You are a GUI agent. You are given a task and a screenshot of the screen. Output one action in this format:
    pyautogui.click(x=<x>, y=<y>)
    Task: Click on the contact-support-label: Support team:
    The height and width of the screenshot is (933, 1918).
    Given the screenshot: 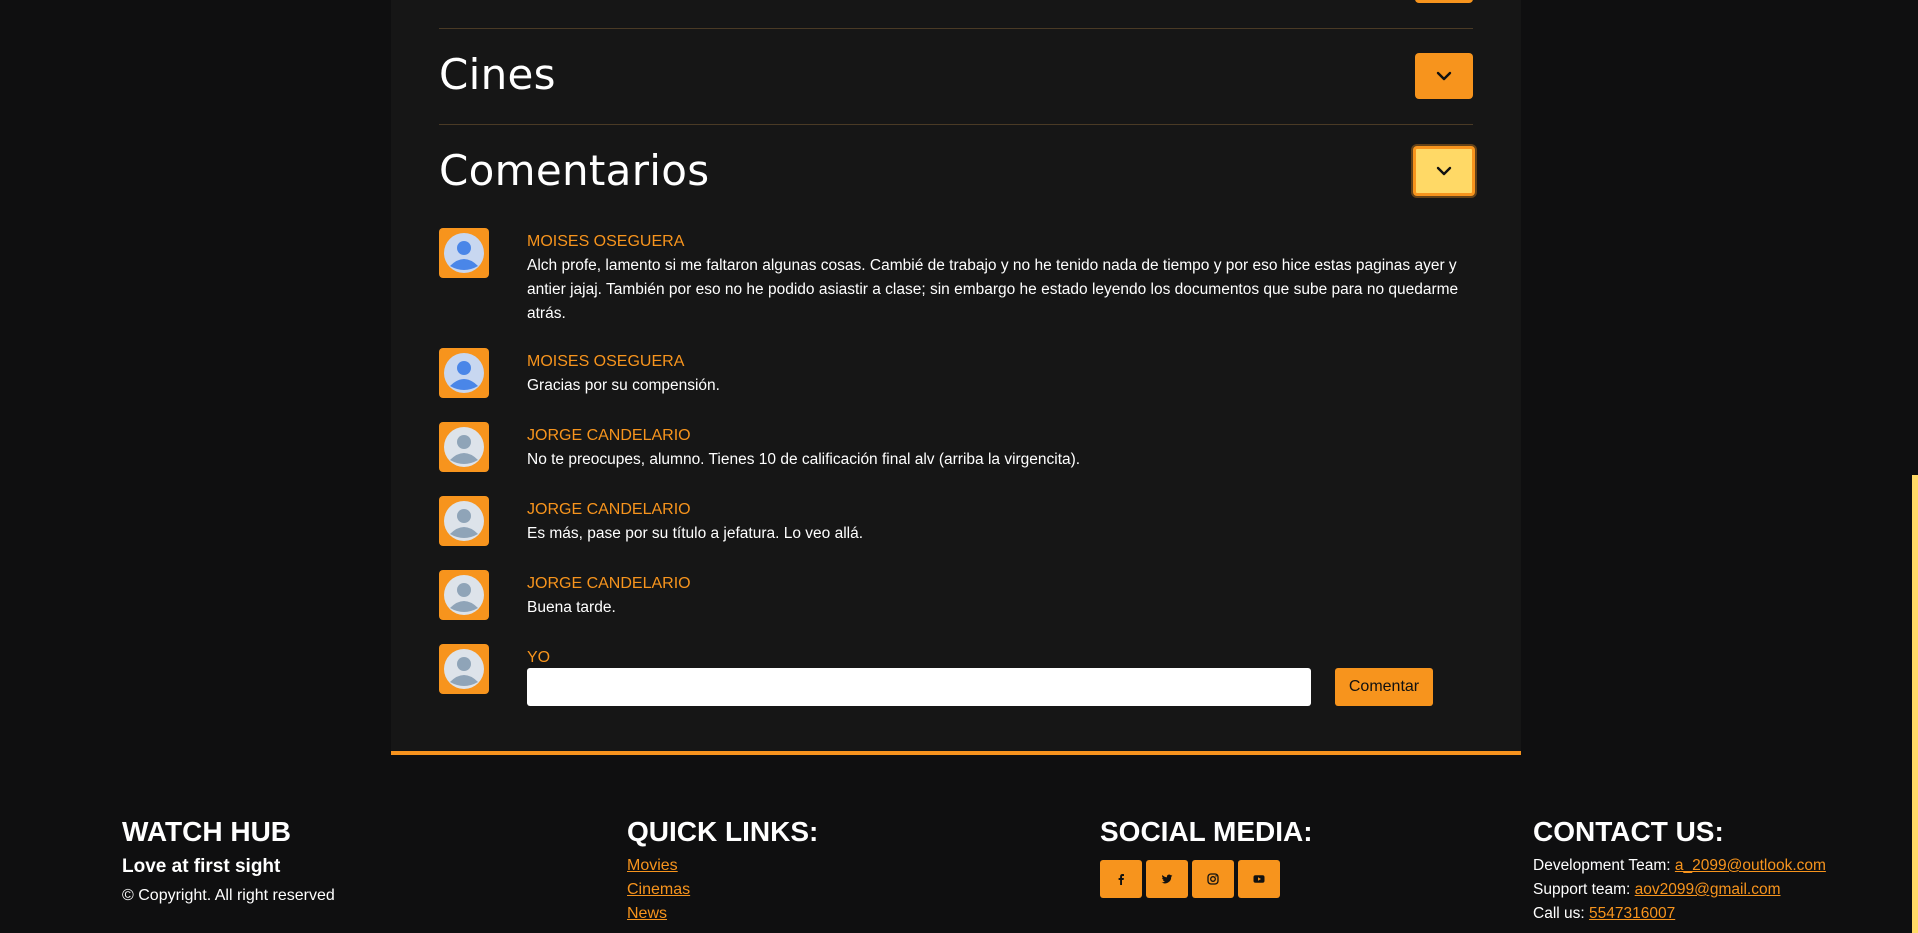 What is the action you would take?
    pyautogui.click(x=1582, y=889)
    